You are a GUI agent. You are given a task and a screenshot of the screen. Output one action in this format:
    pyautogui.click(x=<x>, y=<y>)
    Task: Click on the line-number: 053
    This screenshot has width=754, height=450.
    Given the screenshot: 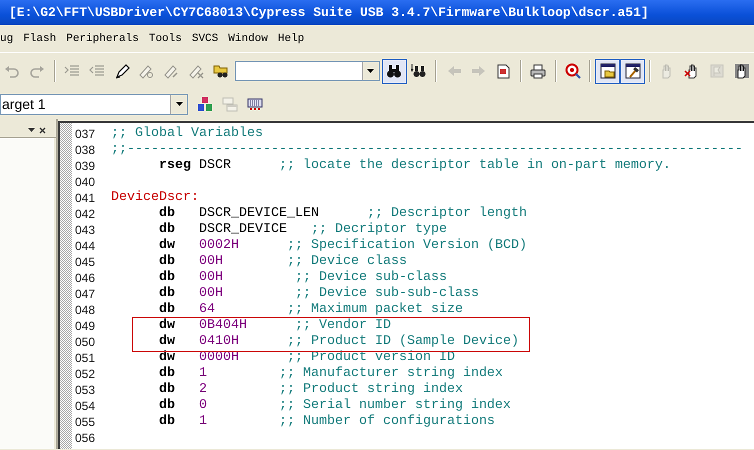 What is the action you would take?
    pyautogui.click(x=84, y=390)
    